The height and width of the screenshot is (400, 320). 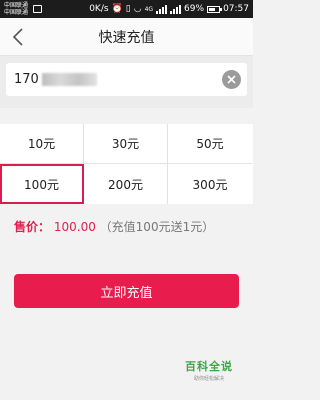 I want to click on status-bar: 中国联通 中国联通 0K/s ⏰ ▯ ◡ 4G 69% 07:57, so click(x=126, y=9).